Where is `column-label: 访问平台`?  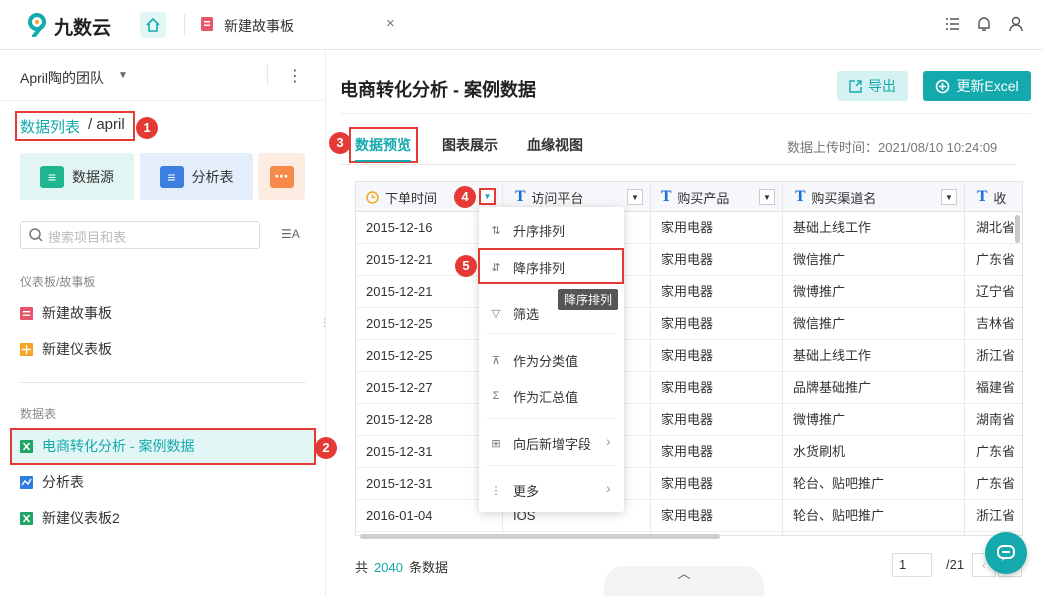 column-label: 访问平台 is located at coordinates (557, 198).